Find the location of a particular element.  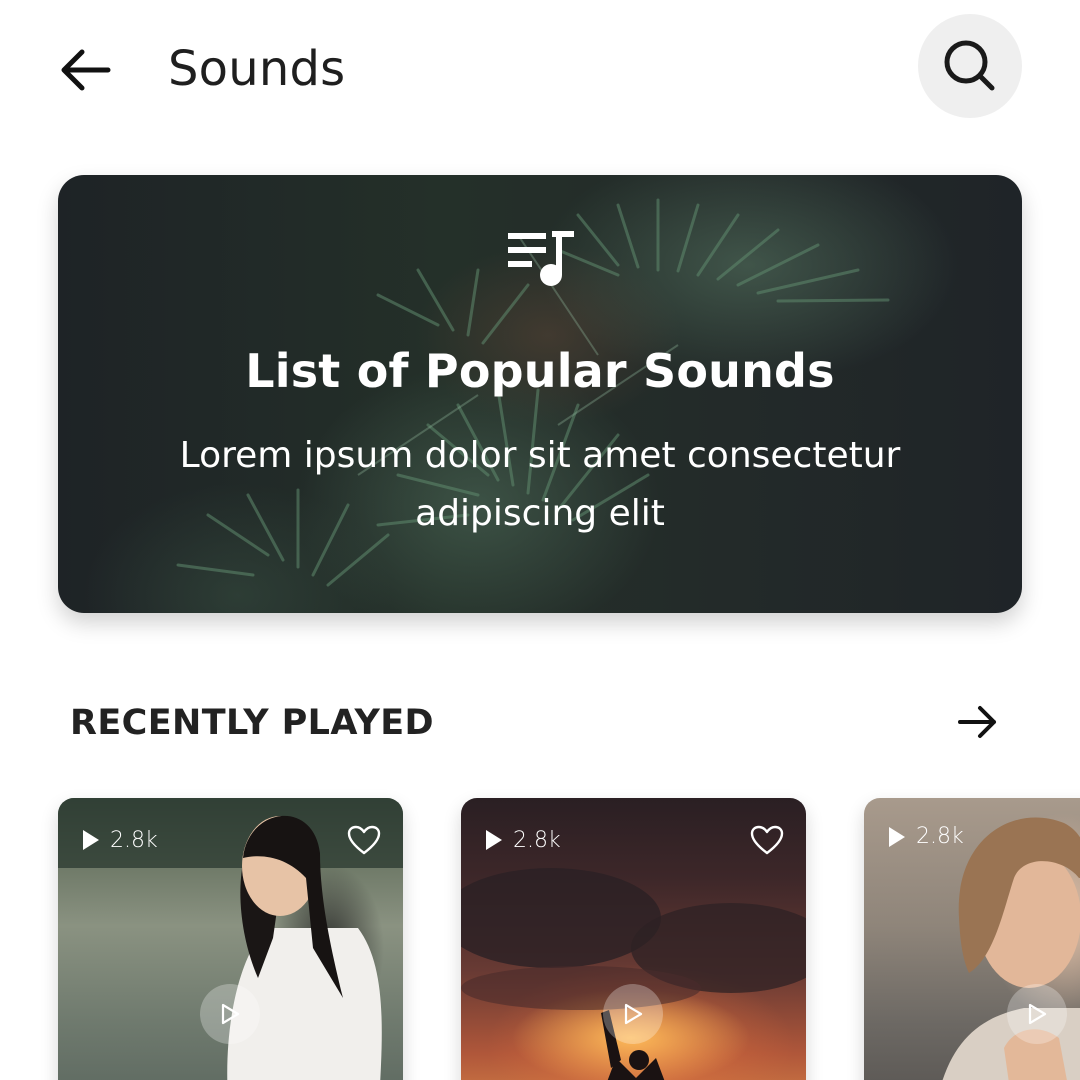

back-button is located at coordinates (84, 70).